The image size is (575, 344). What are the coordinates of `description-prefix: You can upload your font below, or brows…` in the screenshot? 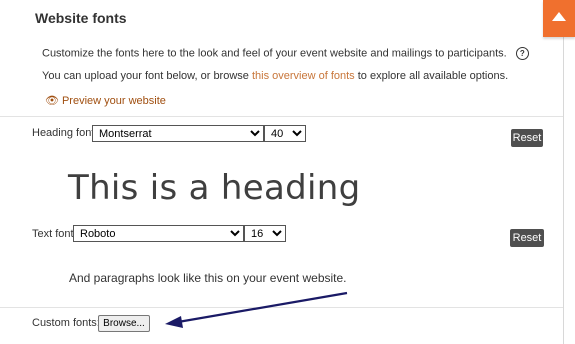 It's located at (147, 76).